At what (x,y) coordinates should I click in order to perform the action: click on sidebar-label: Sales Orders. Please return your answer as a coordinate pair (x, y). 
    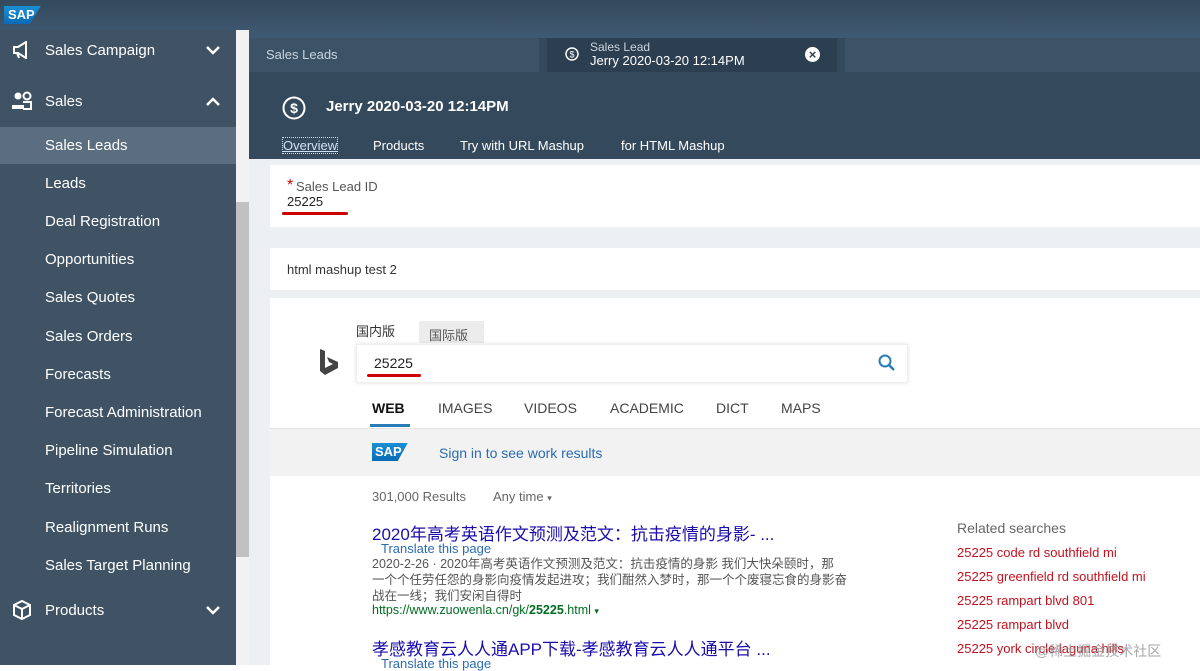
    Looking at the image, I should click on (89, 336).